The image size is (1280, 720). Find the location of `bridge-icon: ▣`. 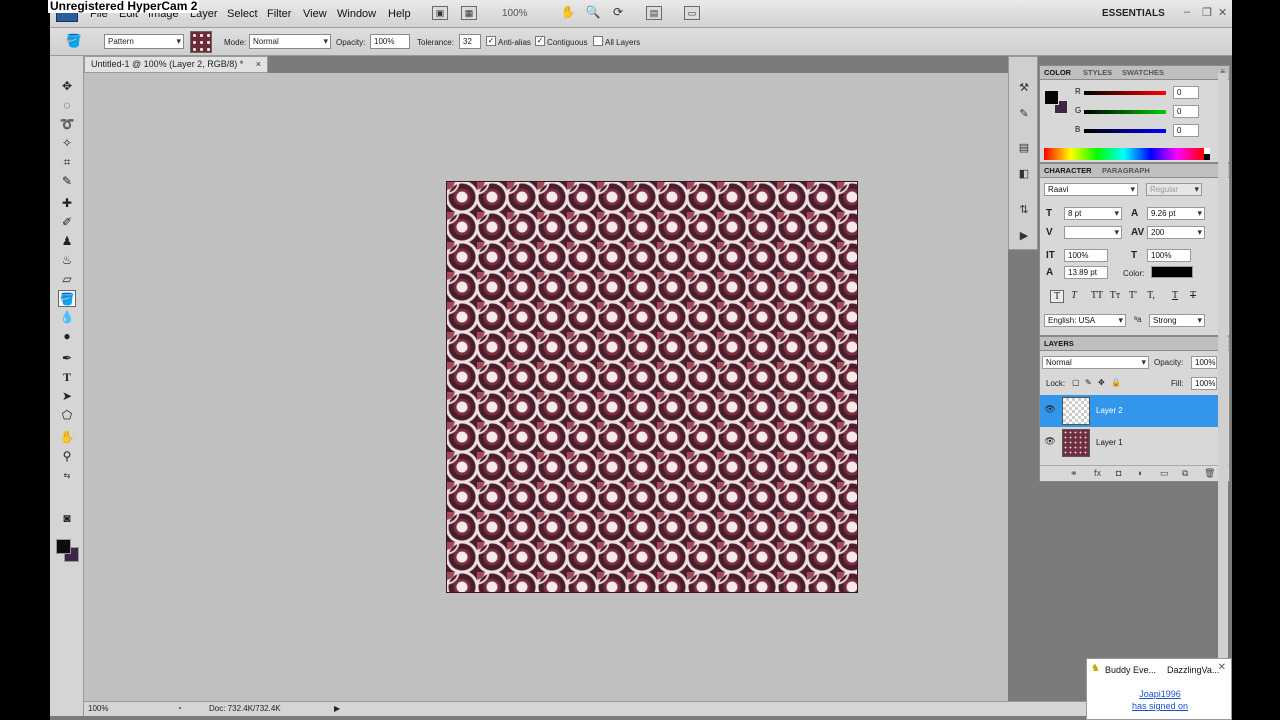

bridge-icon: ▣ is located at coordinates (440, 13).